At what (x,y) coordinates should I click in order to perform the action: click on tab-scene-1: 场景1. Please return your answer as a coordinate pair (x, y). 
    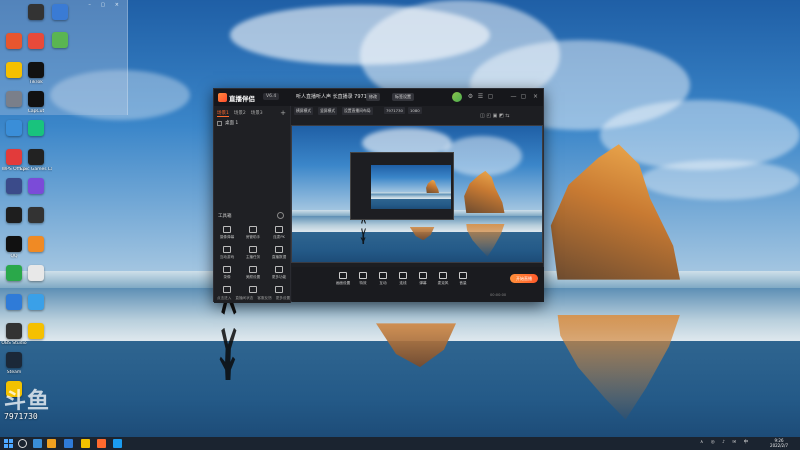
    Looking at the image, I should click on (223, 113).